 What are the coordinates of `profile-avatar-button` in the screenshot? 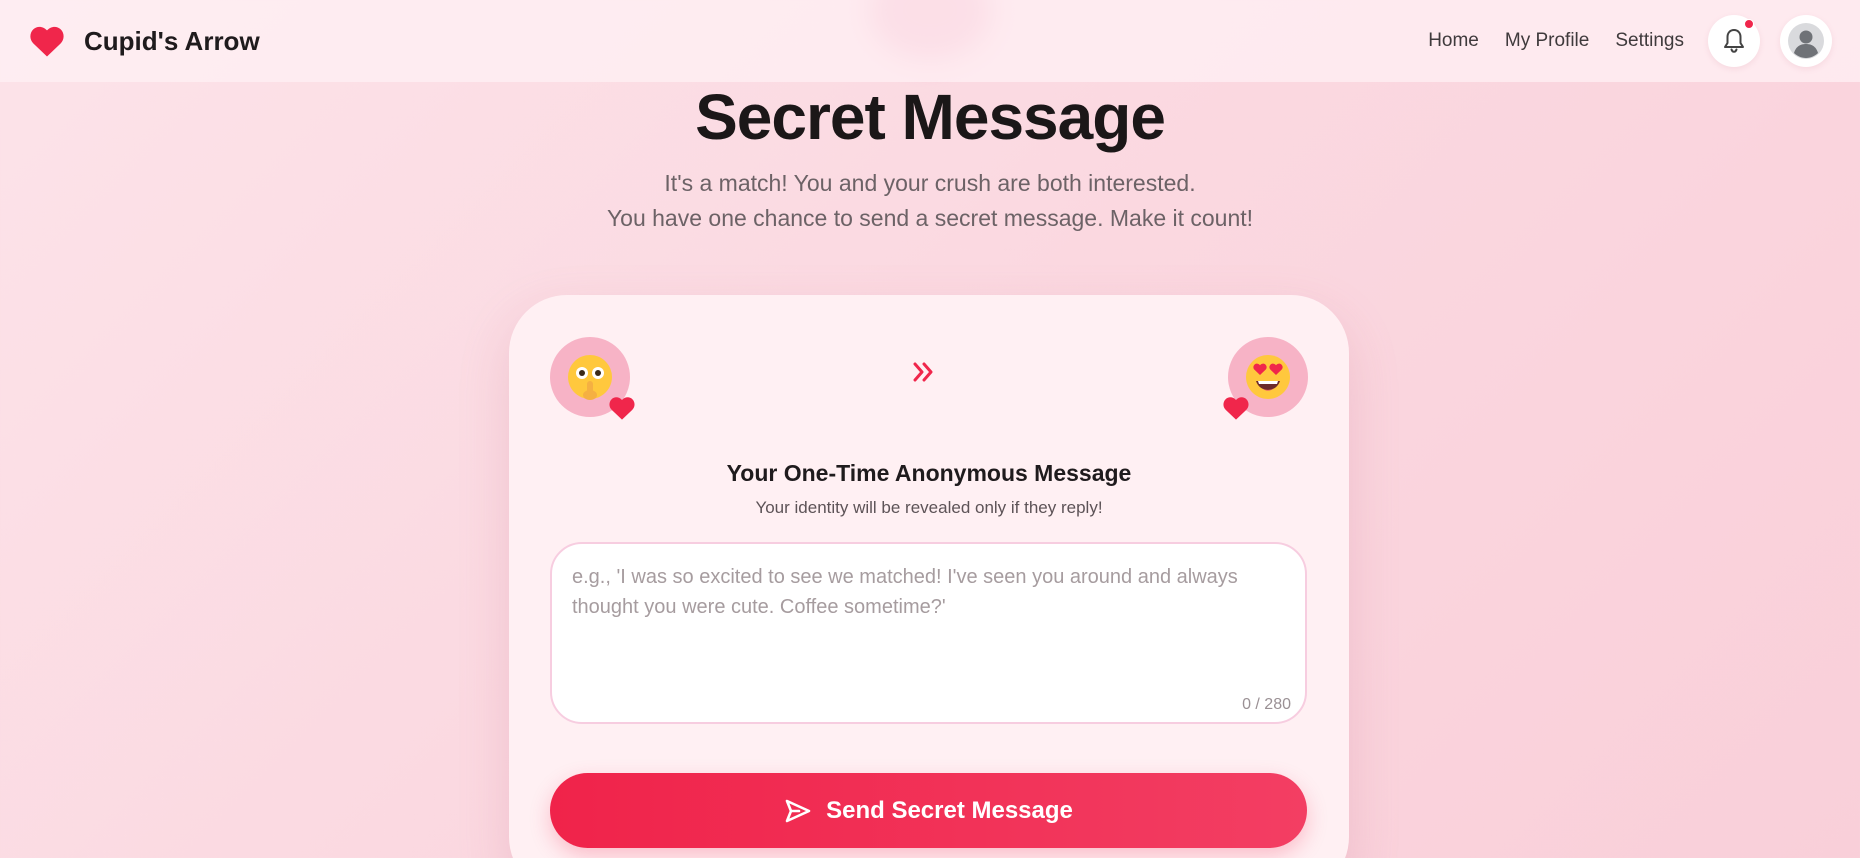 It's located at (1806, 41).